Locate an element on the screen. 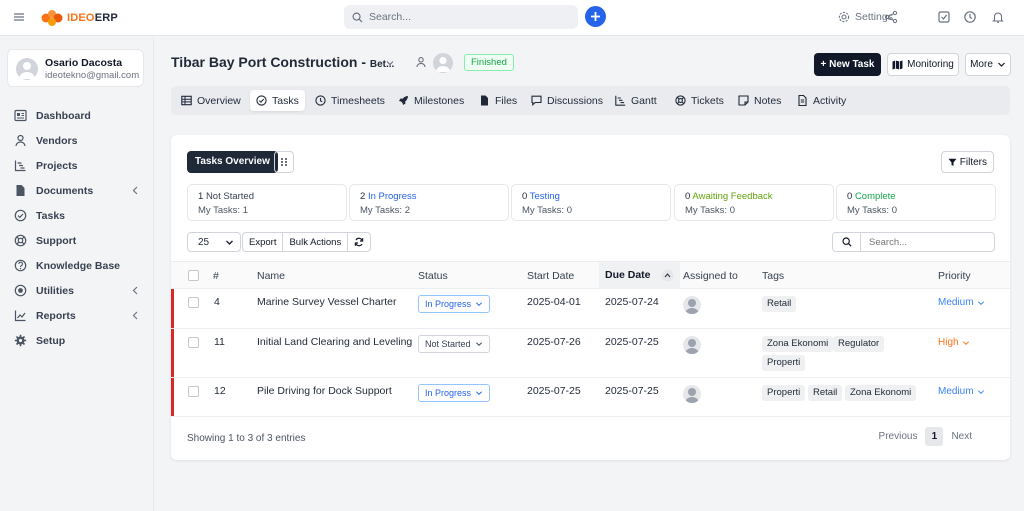  new-task-button: + New Task is located at coordinates (847, 64).